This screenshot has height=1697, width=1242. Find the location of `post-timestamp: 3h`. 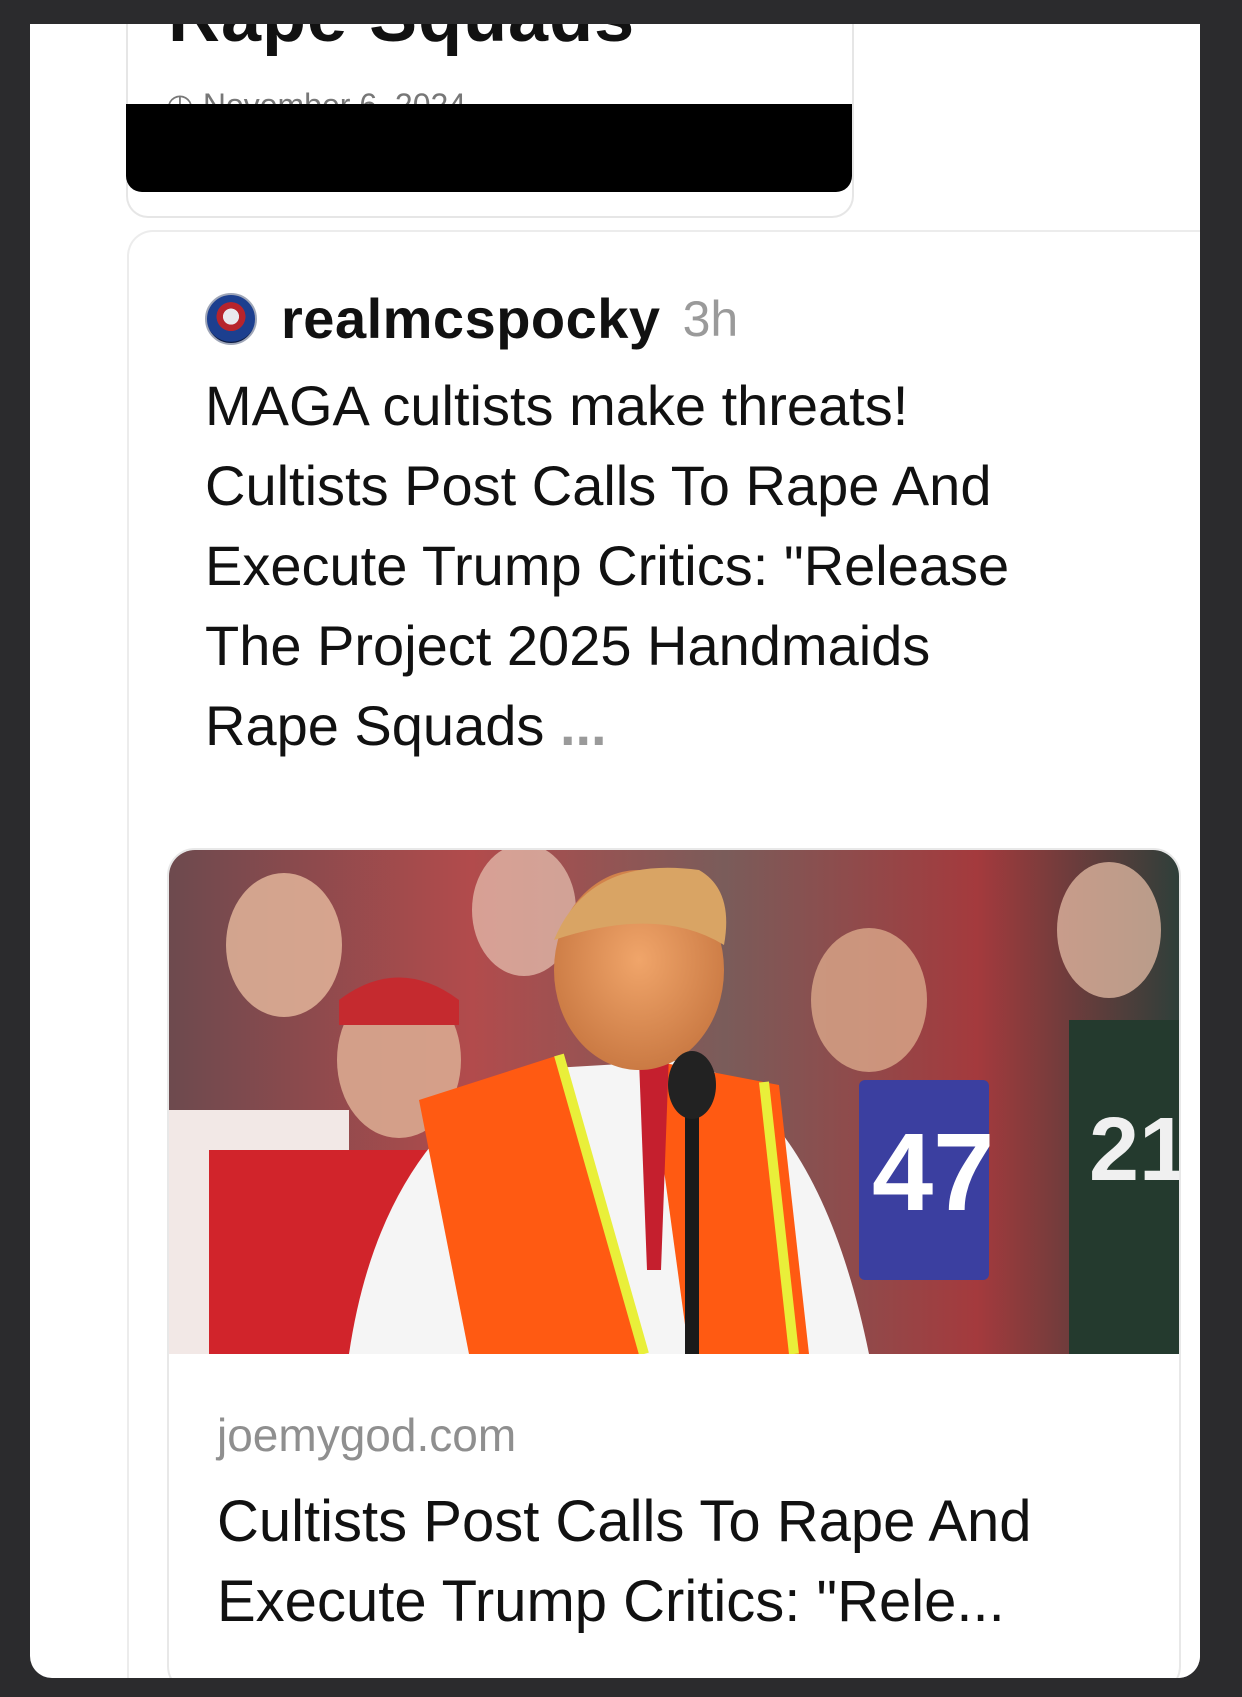

post-timestamp: 3h is located at coordinates (710, 318).